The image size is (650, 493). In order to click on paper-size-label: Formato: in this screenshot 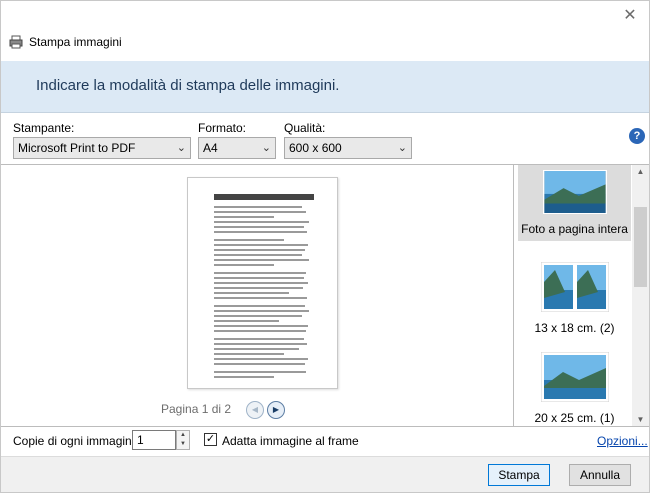, I will do `click(222, 128)`.